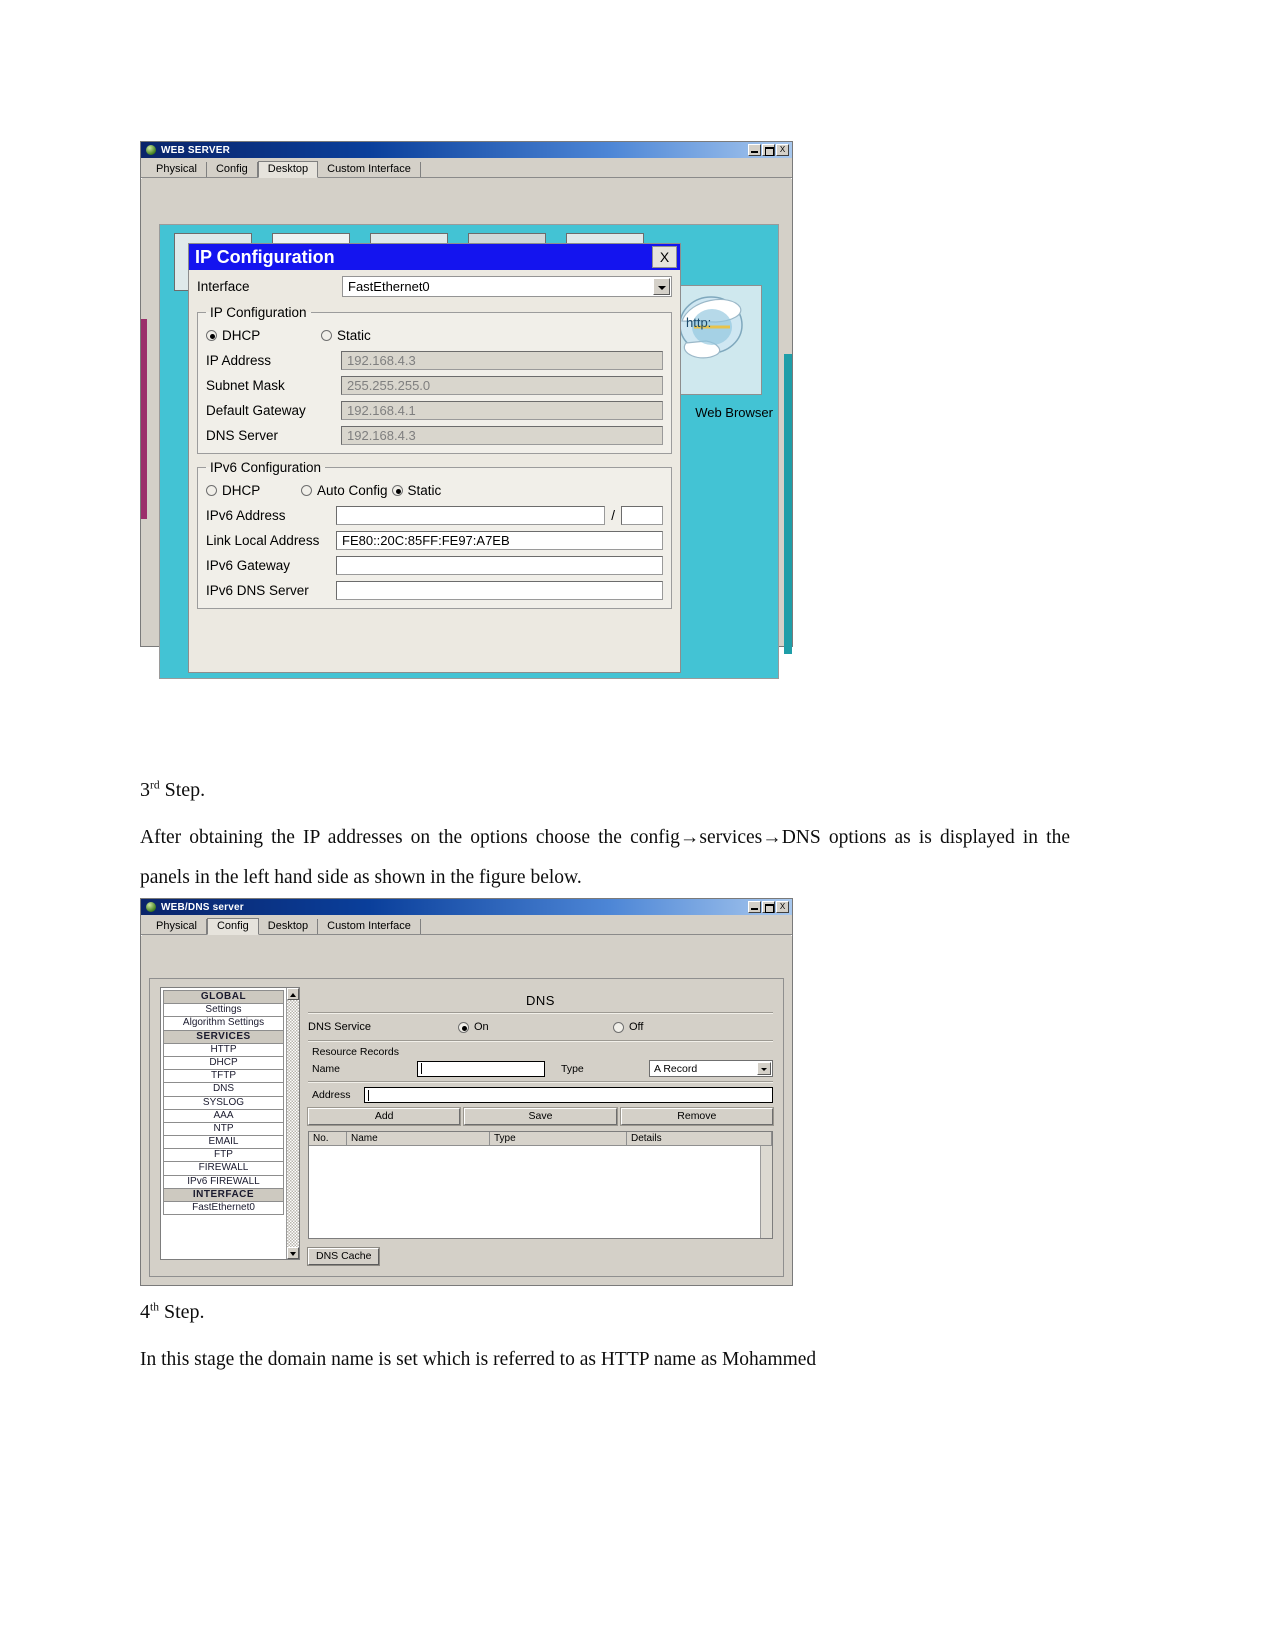  I want to click on ipv6-auto-config-radio: Auto Config, so click(344, 490).